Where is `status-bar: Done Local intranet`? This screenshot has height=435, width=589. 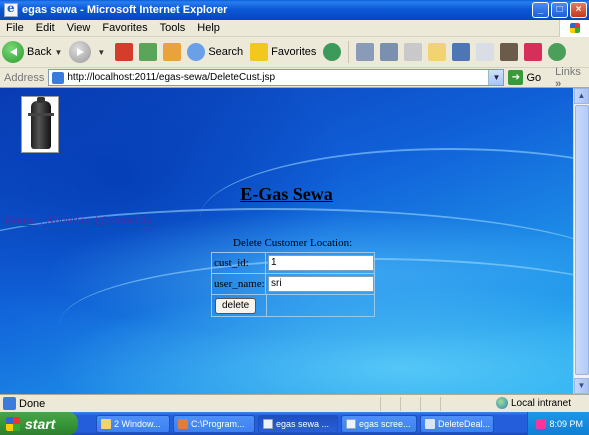
status-bar: Done Local intranet is located at coordinates (294, 403).